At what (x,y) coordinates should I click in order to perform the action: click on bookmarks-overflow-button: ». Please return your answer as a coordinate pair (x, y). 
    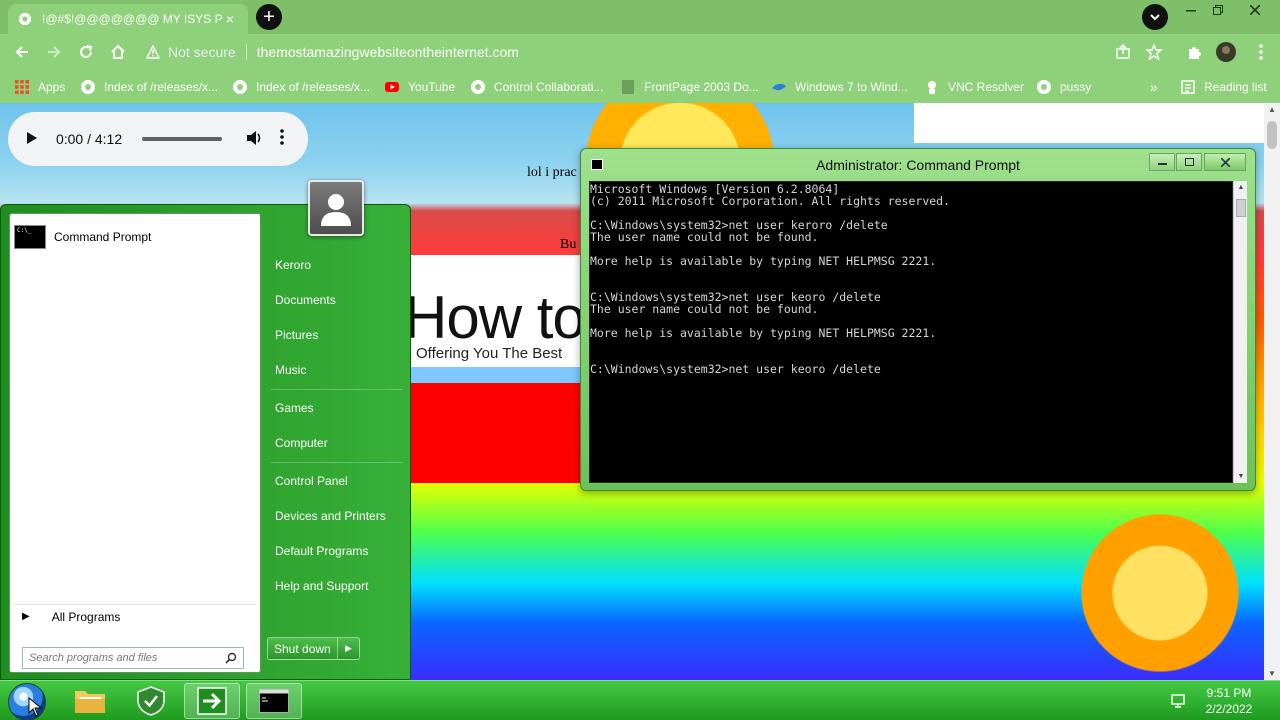
    Looking at the image, I should click on (1154, 87).